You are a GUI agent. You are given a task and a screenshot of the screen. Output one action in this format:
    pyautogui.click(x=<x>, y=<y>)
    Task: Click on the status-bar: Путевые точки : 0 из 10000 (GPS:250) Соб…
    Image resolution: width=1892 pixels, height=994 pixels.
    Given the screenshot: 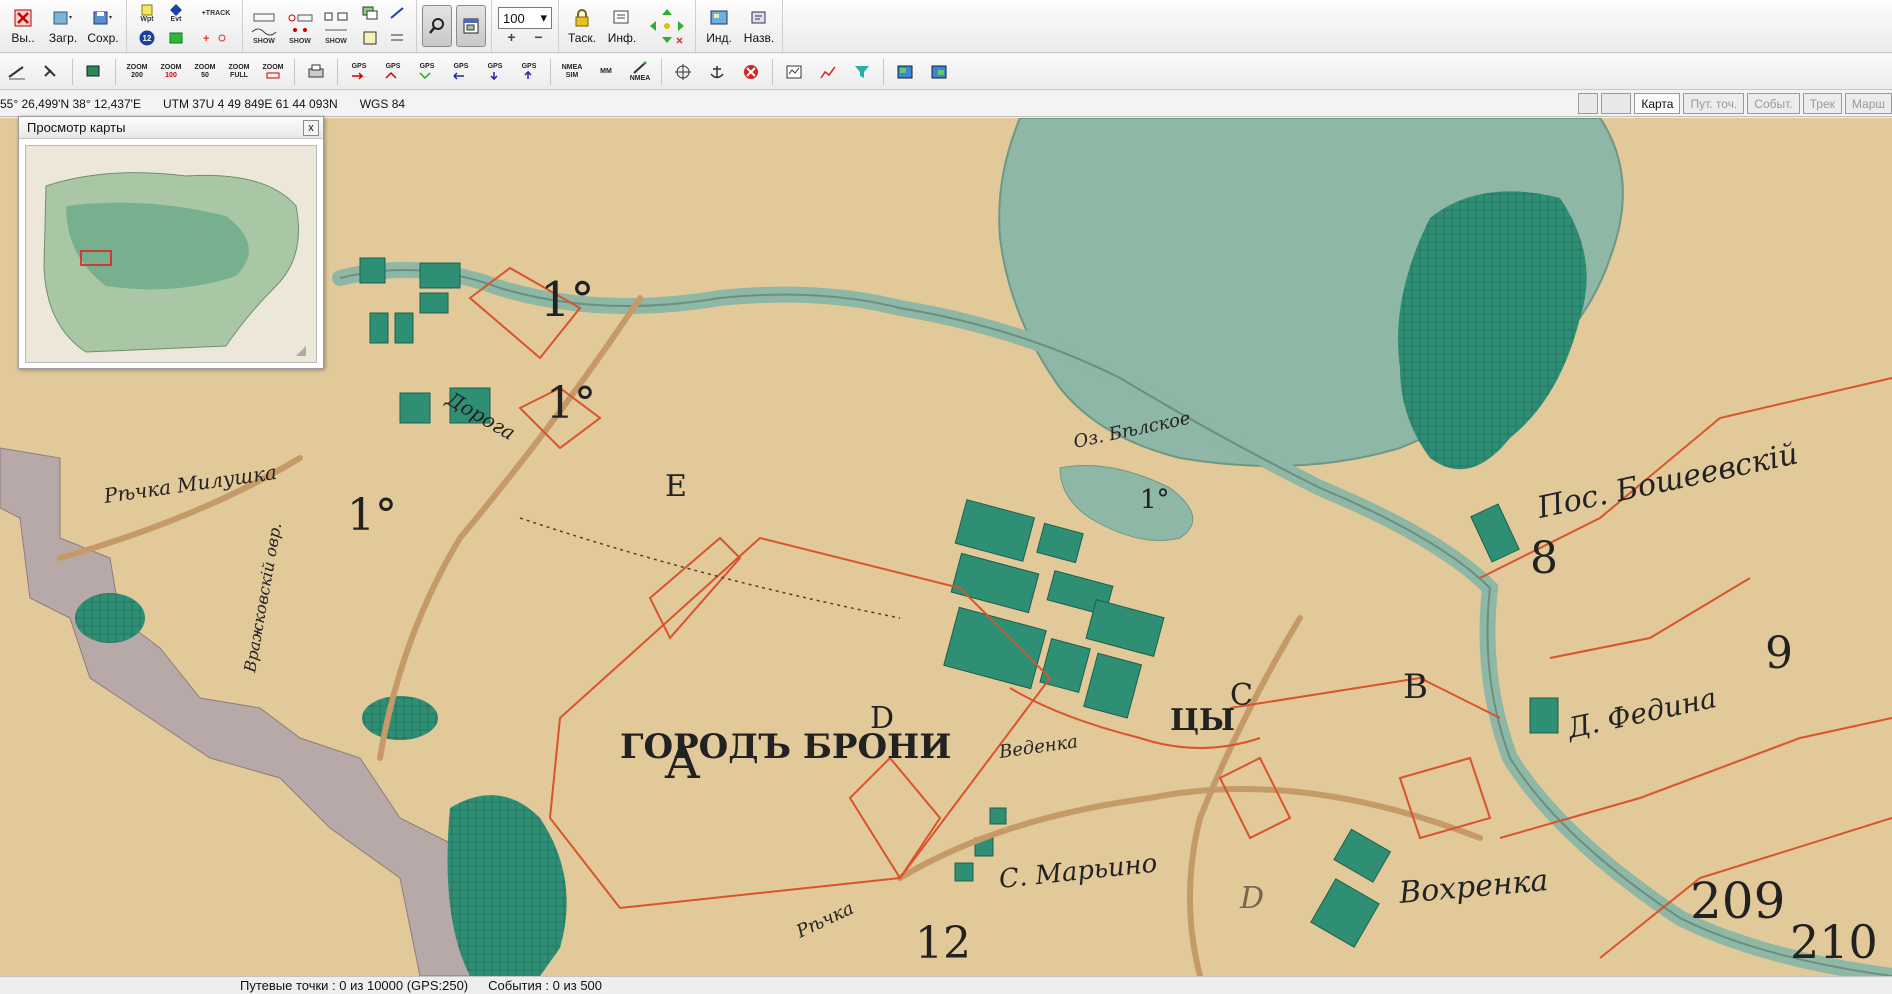 What is the action you would take?
    pyautogui.click(x=946, y=985)
    